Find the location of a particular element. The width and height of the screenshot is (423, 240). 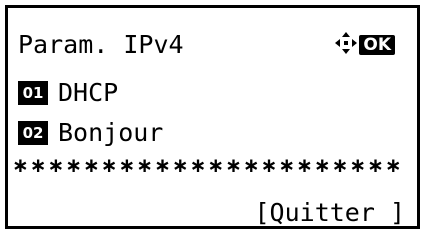

menu-item-label: Bonjour is located at coordinates (111, 132).